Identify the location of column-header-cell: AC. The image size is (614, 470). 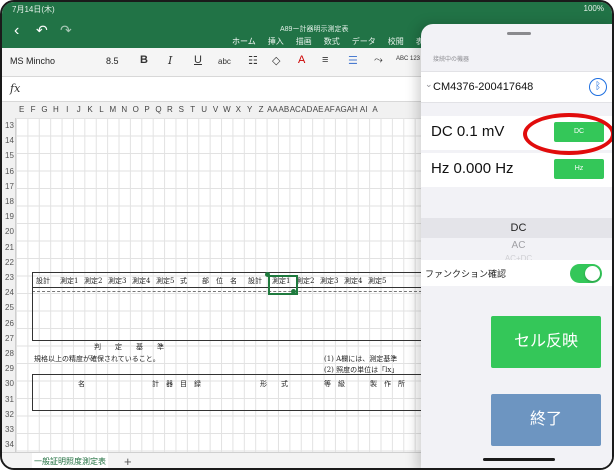
(295, 110).